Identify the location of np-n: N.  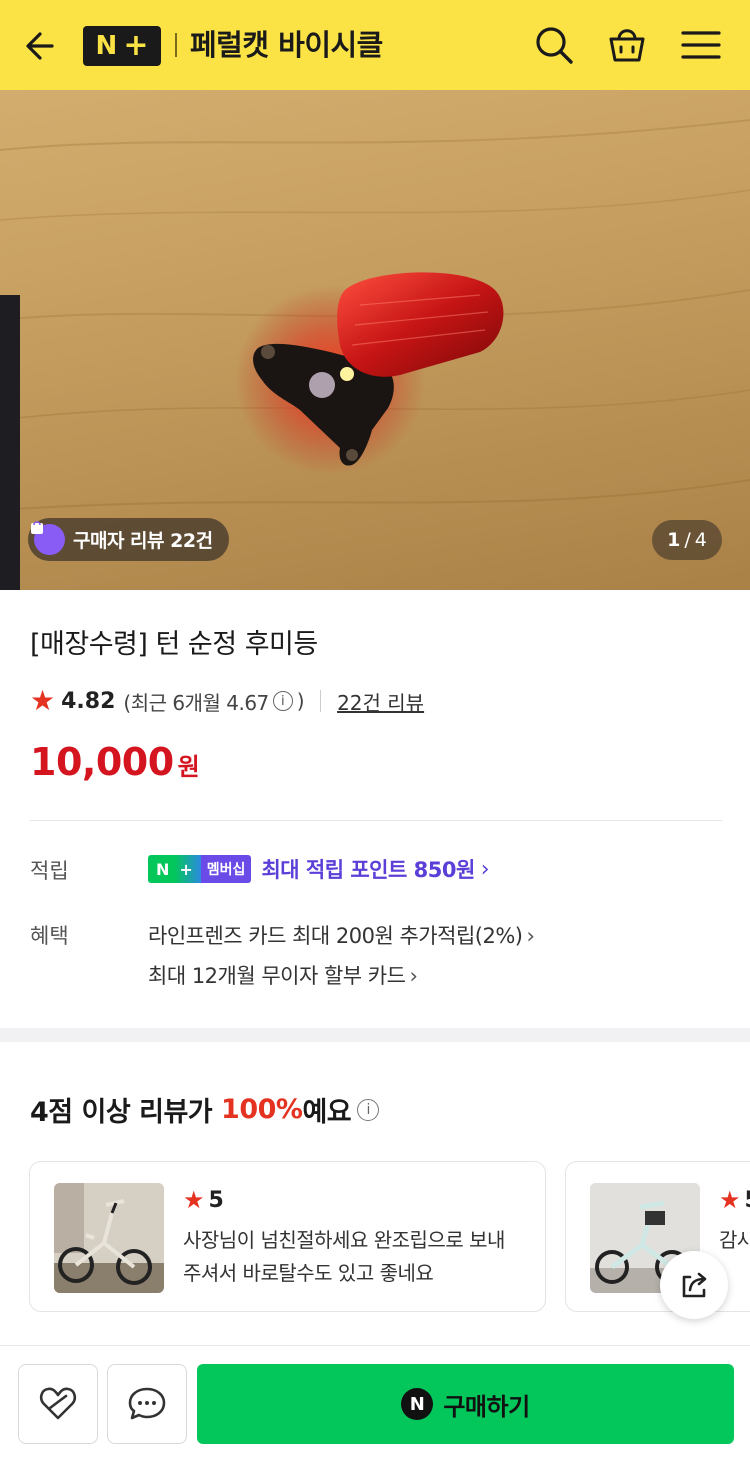
(163, 869).